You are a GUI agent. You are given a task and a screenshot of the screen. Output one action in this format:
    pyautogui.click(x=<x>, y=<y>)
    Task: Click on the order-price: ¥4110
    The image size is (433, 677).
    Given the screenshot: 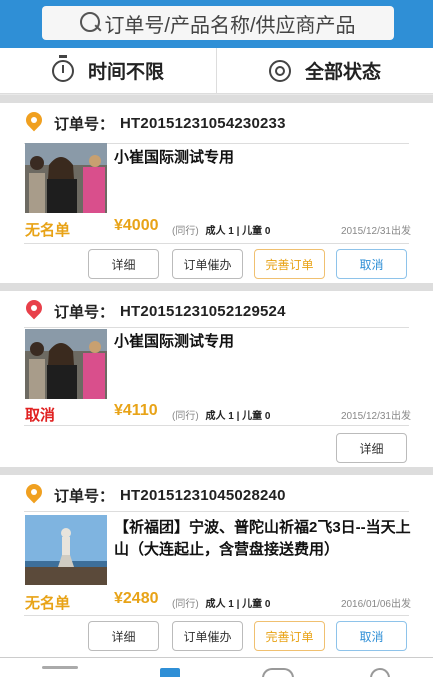 What is the action you would take?
    pyautogui.click(x=136, y=410)
    